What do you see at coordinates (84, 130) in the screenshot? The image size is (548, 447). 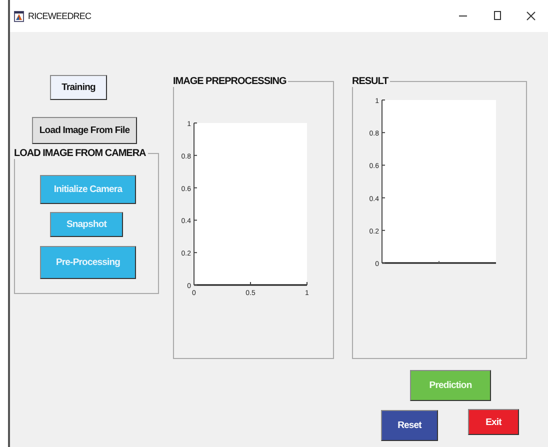 I see `load-file-button: Load Image From File` at bounding box center [84, 130].